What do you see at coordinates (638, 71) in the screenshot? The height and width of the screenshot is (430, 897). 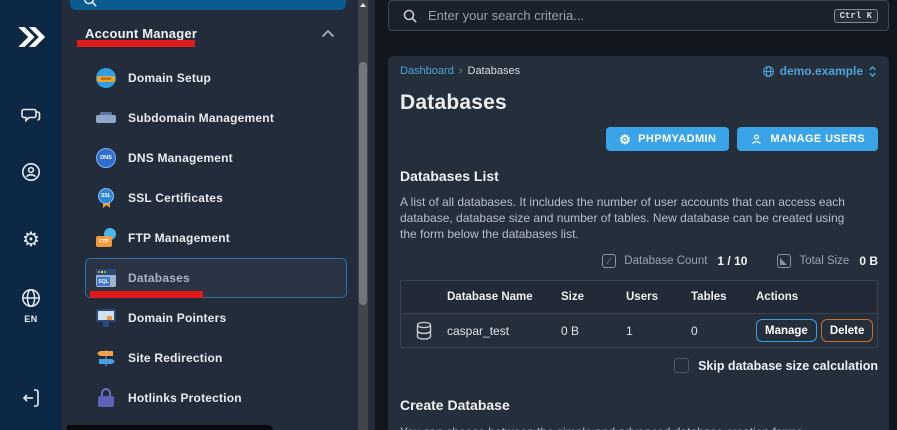 I see `breadcrumb: Dashboard › Databases demo.example` at bounding box center [638, 71].